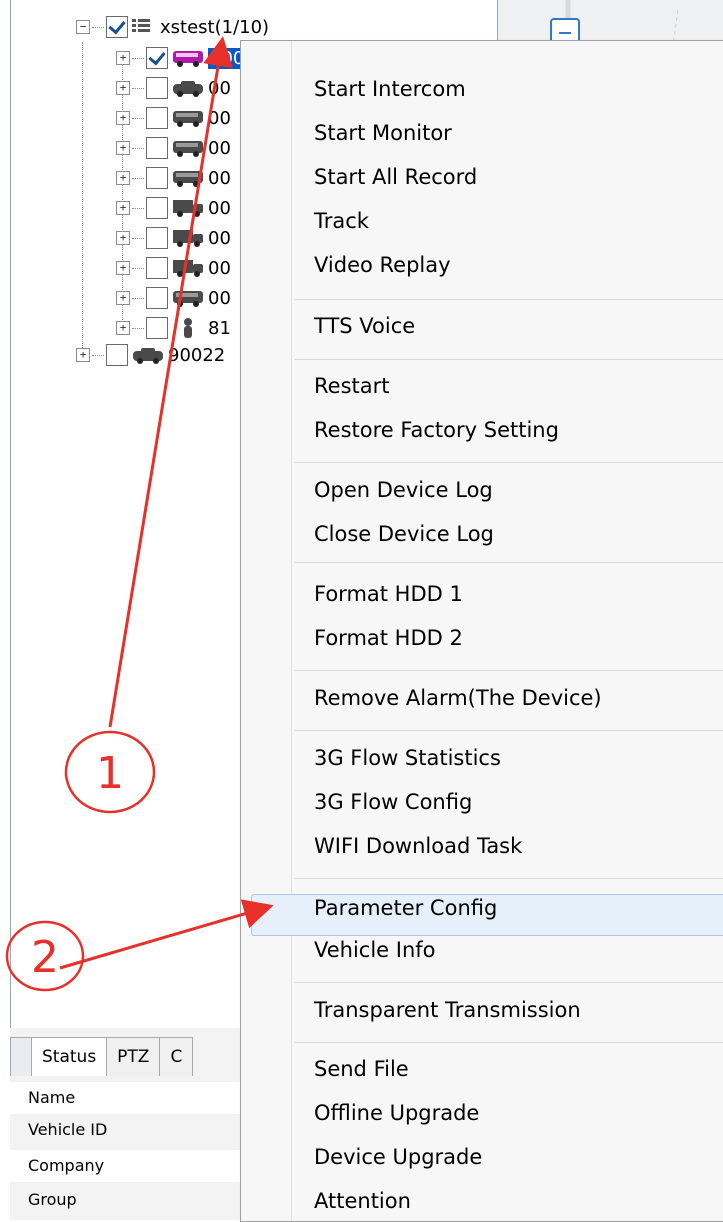  What do you see at coordinates (436, 430) in the screenshot?
I see `menu-item-restore-factory-setting: Restore Factory Setting` at bounding box center [436, 430].